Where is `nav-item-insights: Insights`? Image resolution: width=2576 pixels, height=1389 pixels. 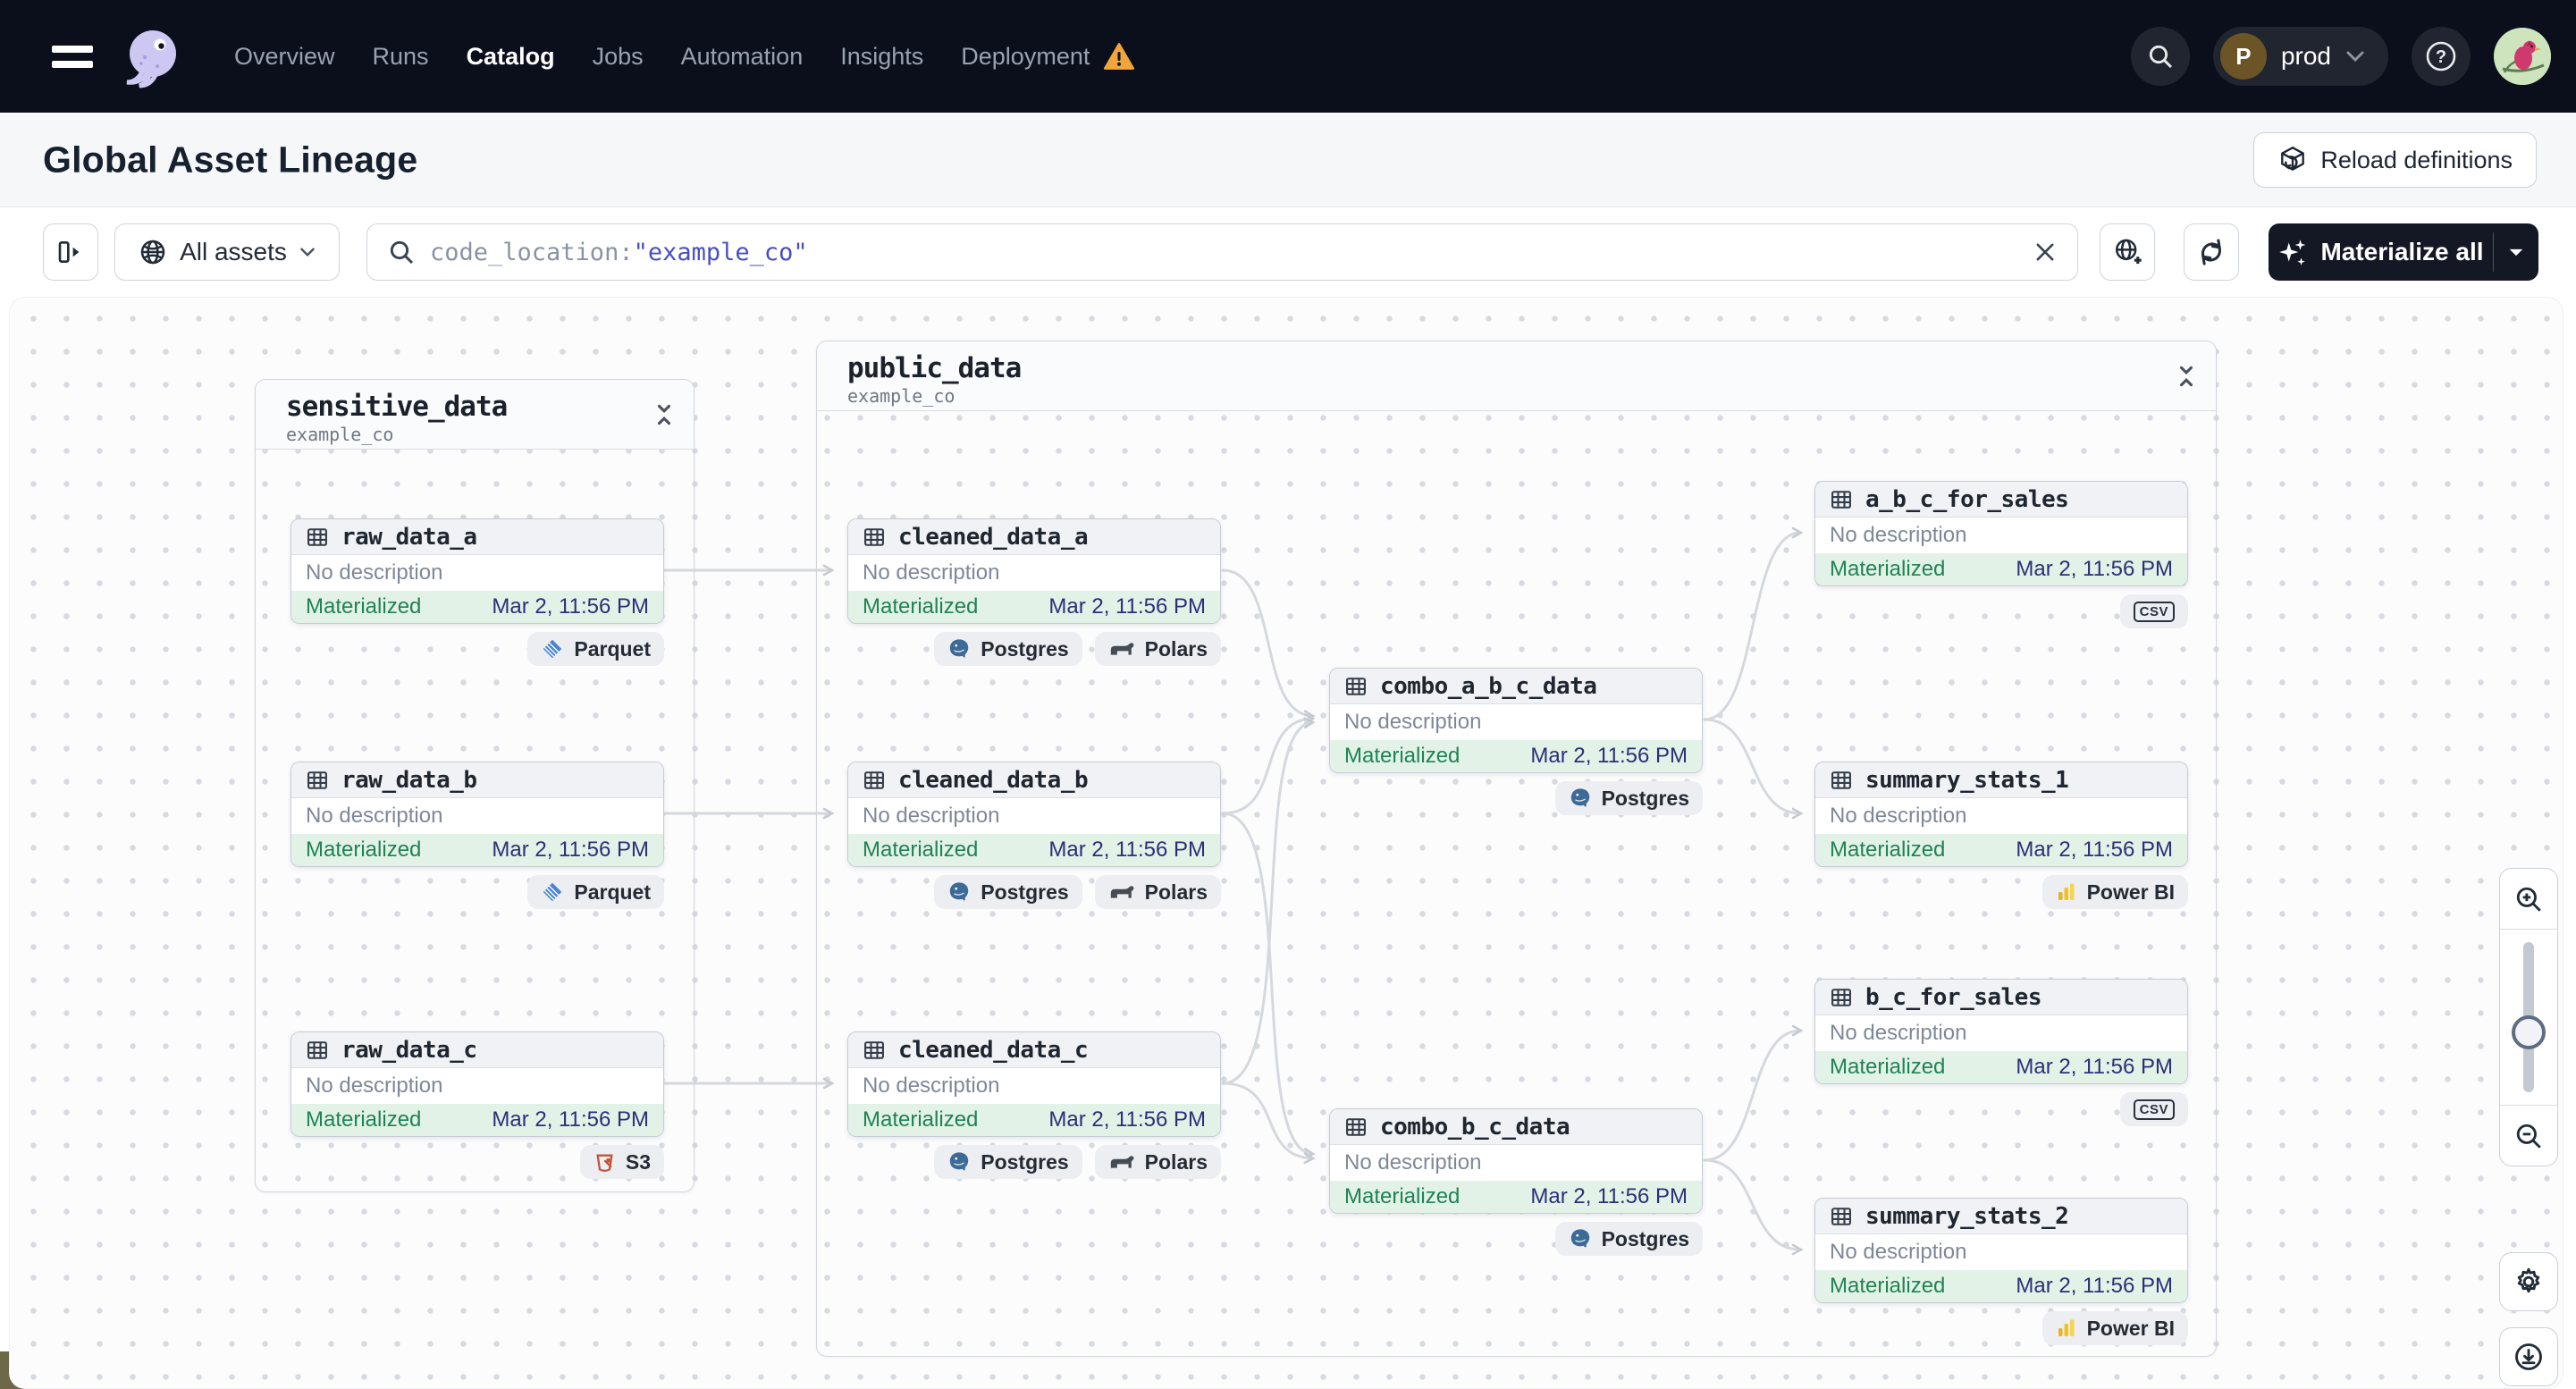 nav-item-insights: Insights is located at coordinates (882, 57).